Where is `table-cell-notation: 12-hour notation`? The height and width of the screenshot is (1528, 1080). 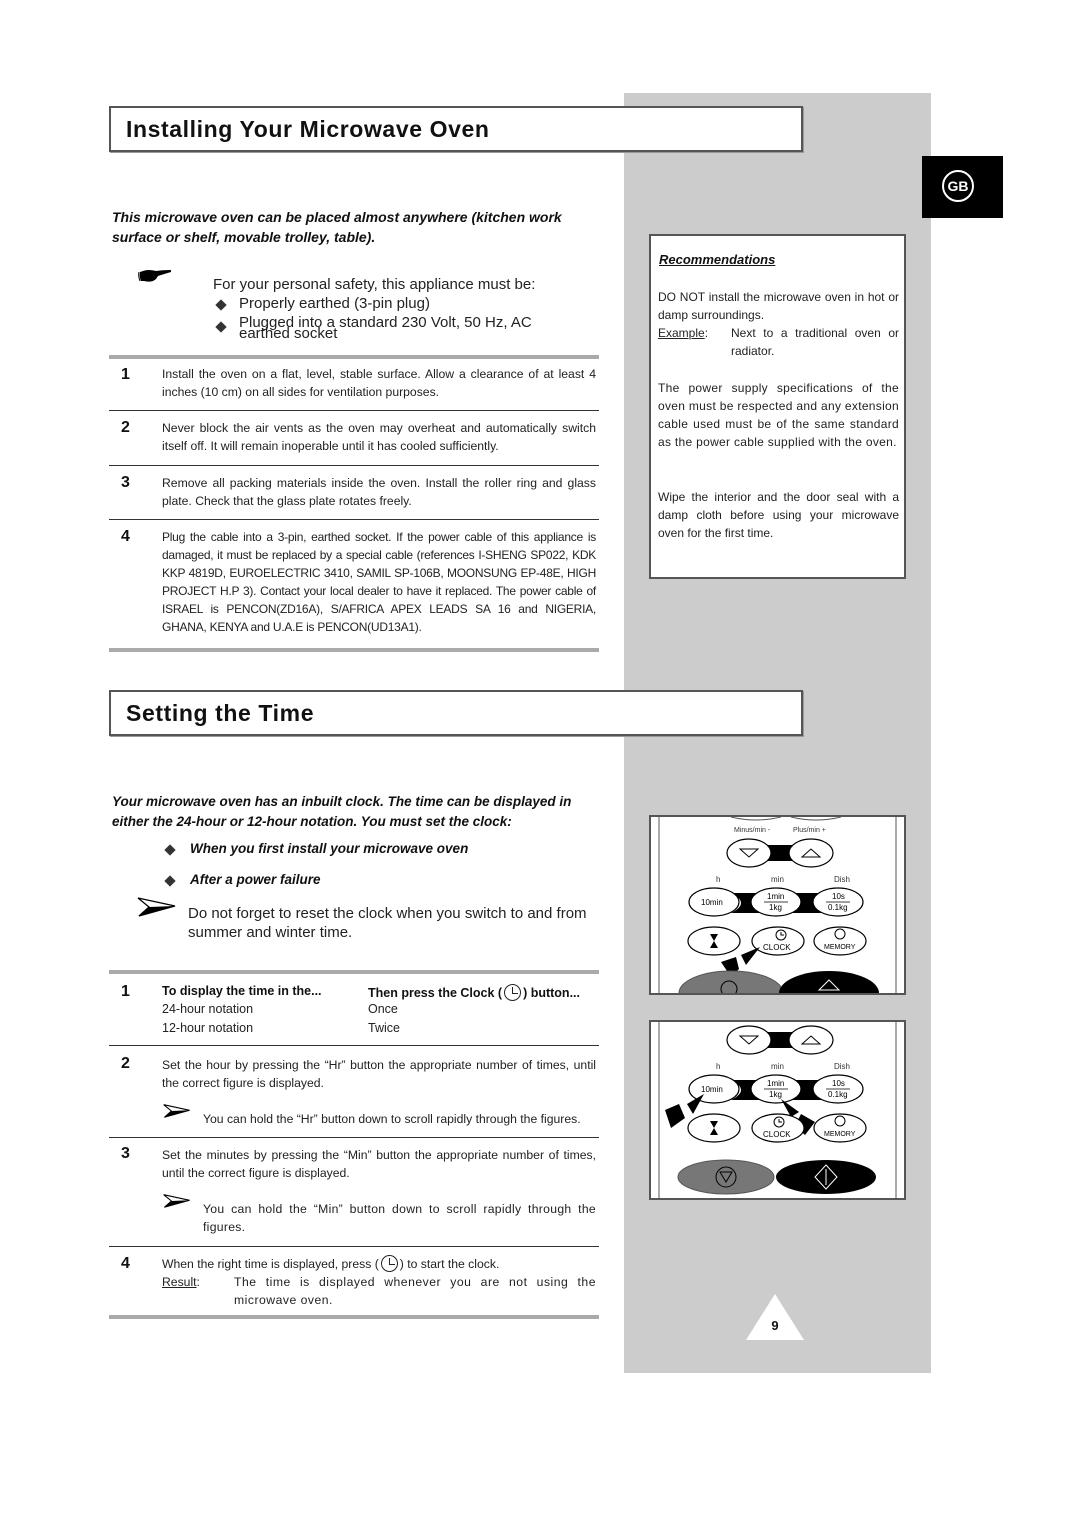
table-cell-notation: 12-hour notation is located at coordinates (208, 1028).